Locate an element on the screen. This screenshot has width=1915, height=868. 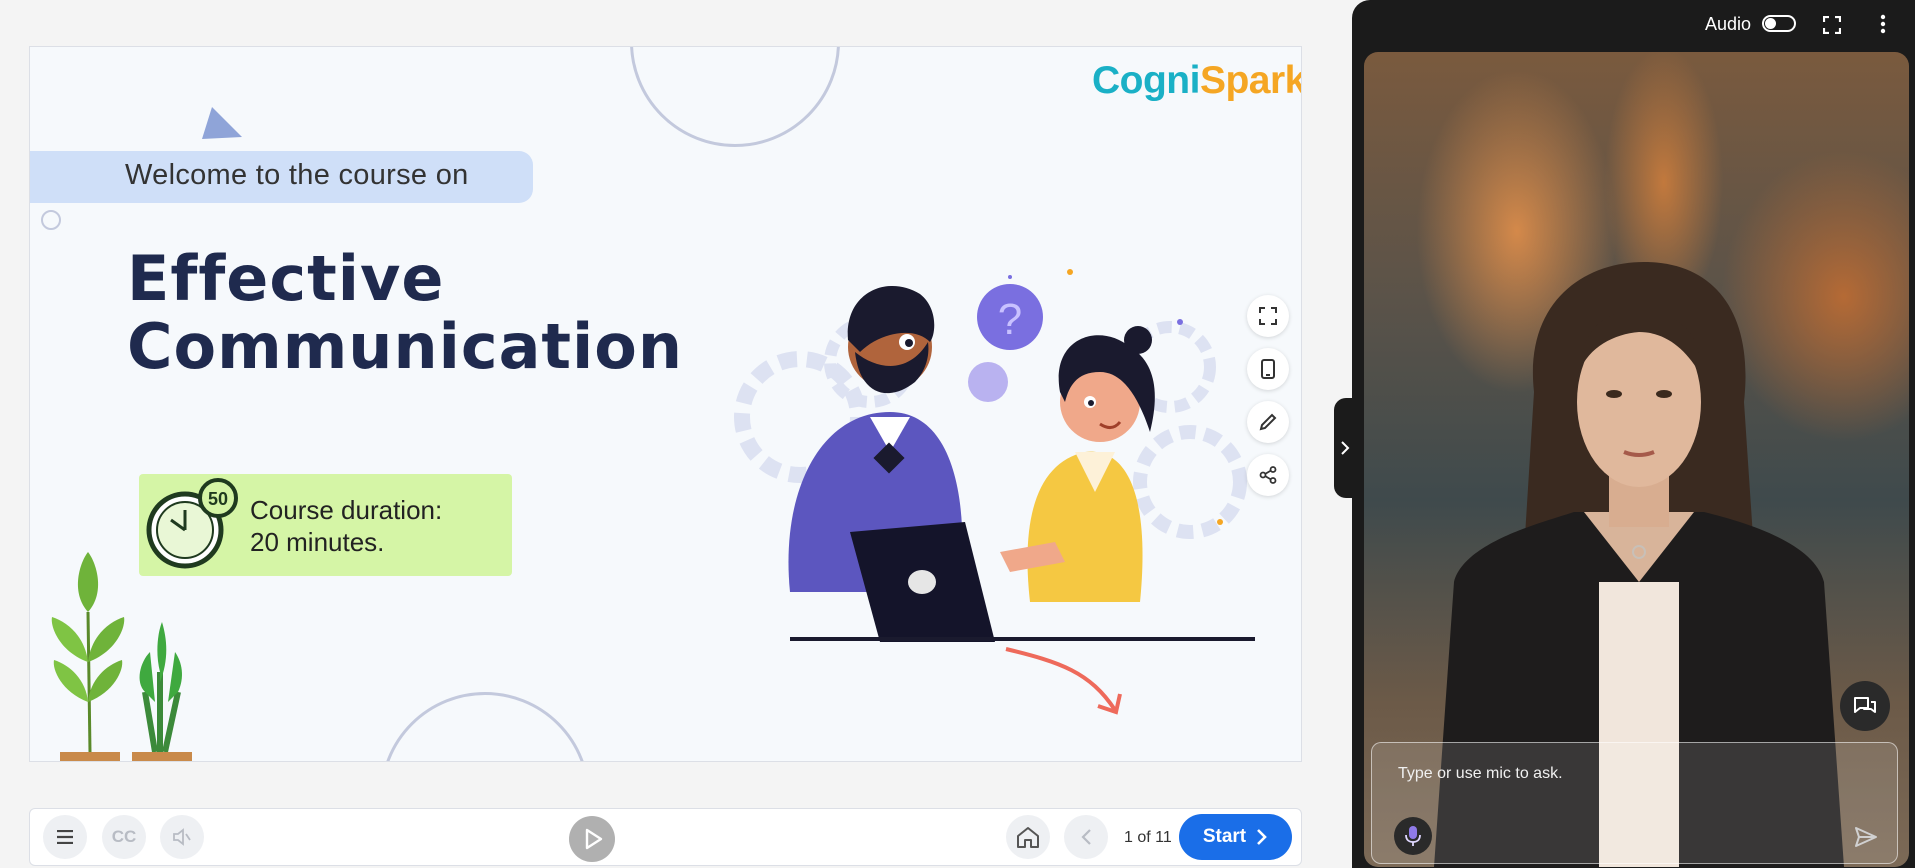
chat-bubbles-icon is located at coordinates (1865, 705).